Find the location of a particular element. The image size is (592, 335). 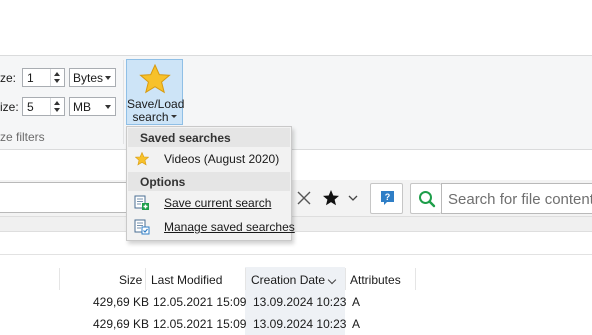

manage-searches-icon is located at coordinates (142, 227).